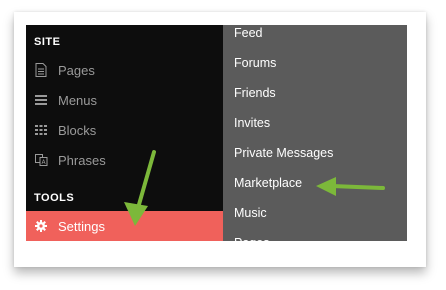 The width and height of the screenshot is (446, 290). What do you see at coordinates (140, 188) in the screenshot?
I see `arrow-to-settings` at bounding box center [140, 188].